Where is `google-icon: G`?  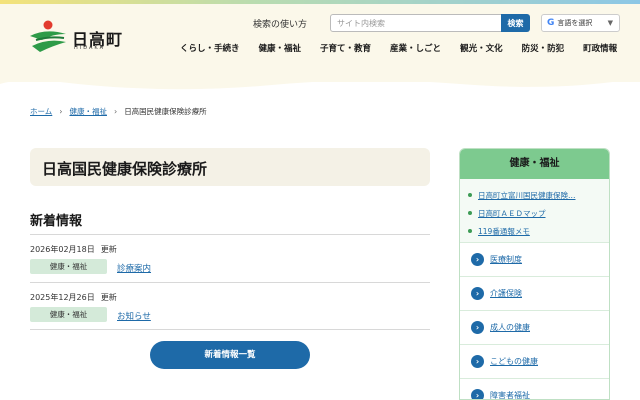 google-icon: G is located at coordinates (551, 23).